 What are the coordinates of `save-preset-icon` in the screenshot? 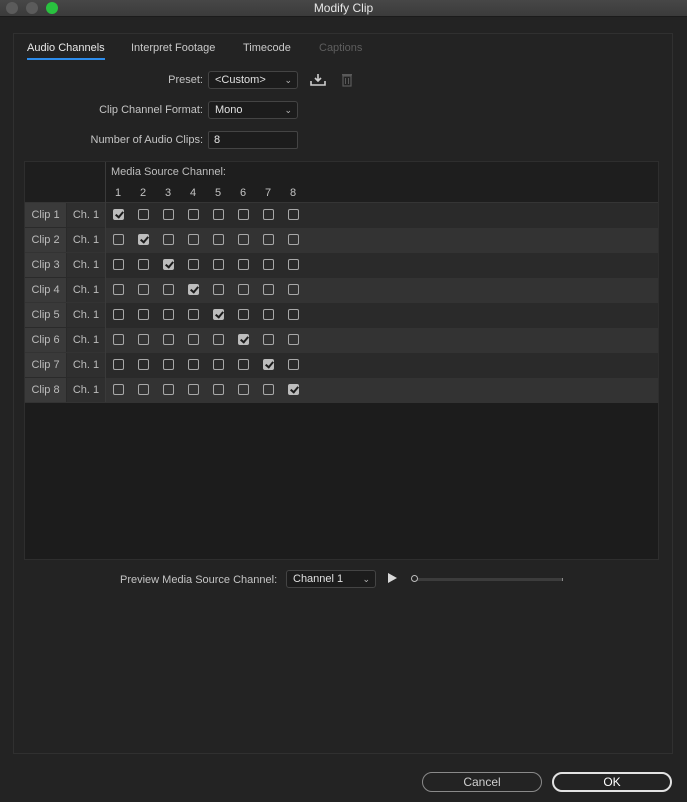 It's located at (318, 80).